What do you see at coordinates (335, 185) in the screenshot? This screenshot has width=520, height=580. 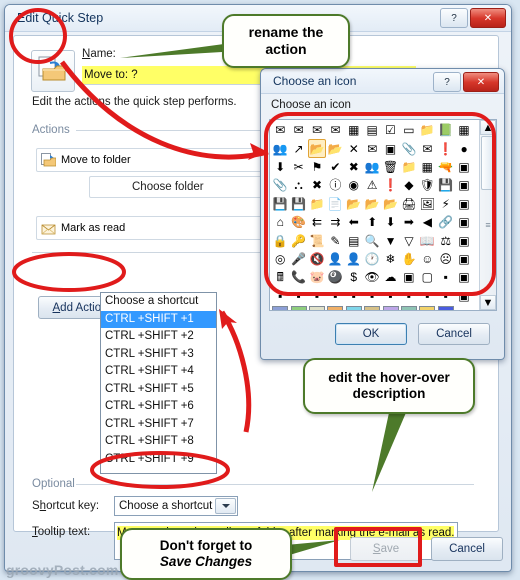 I see `icon-cell: ⓘ` at bounding box center [335, 185].